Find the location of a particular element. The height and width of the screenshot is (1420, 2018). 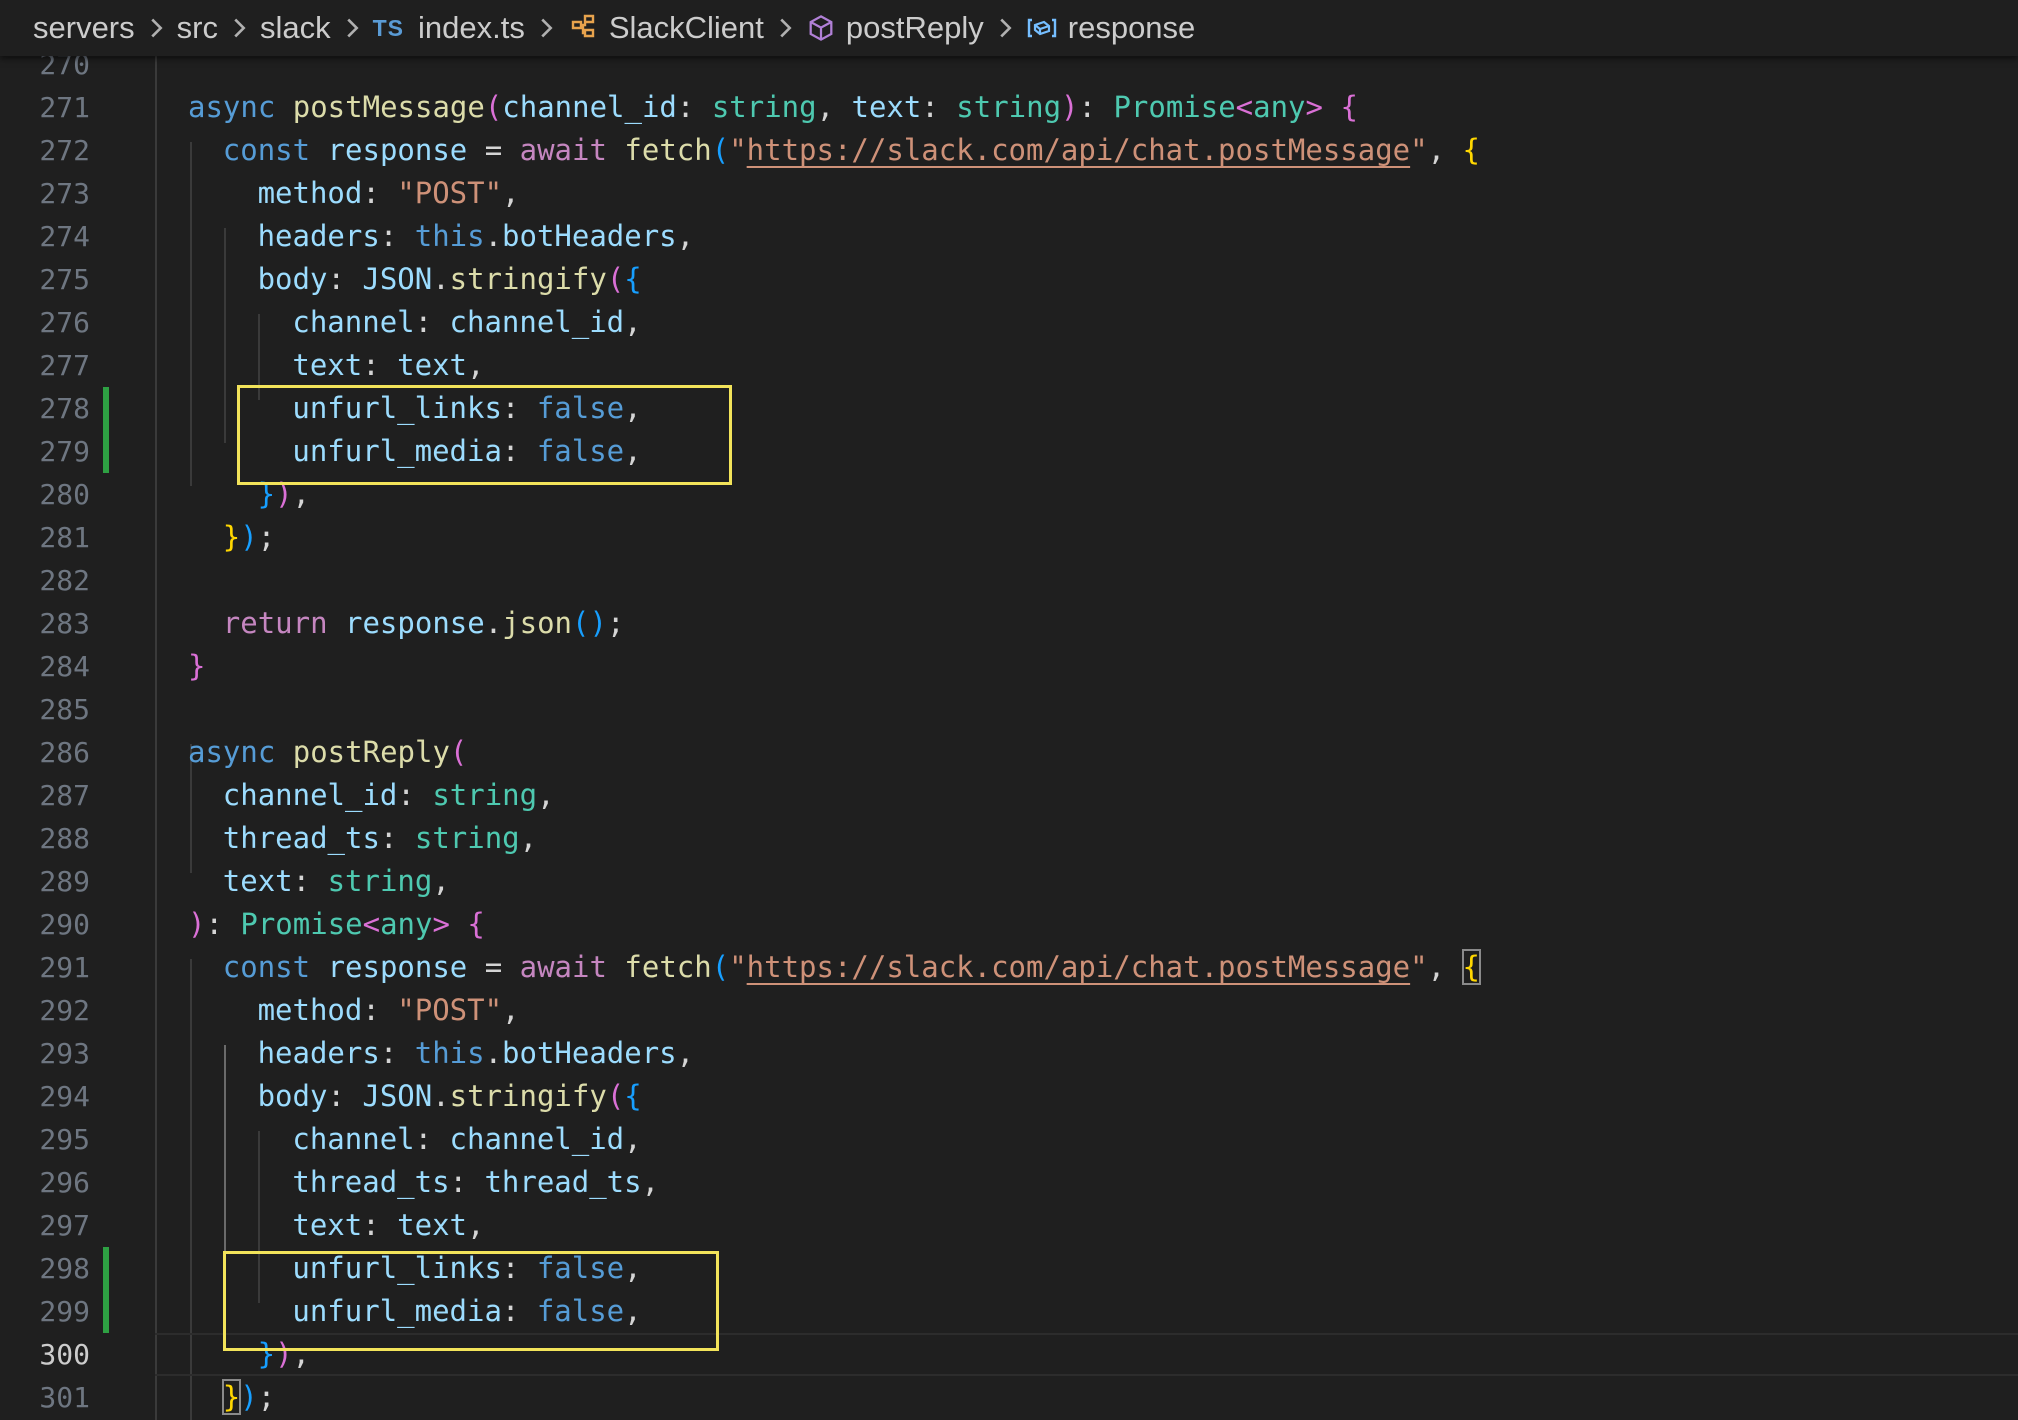

code-token: any is located at coordinates (406, 924).